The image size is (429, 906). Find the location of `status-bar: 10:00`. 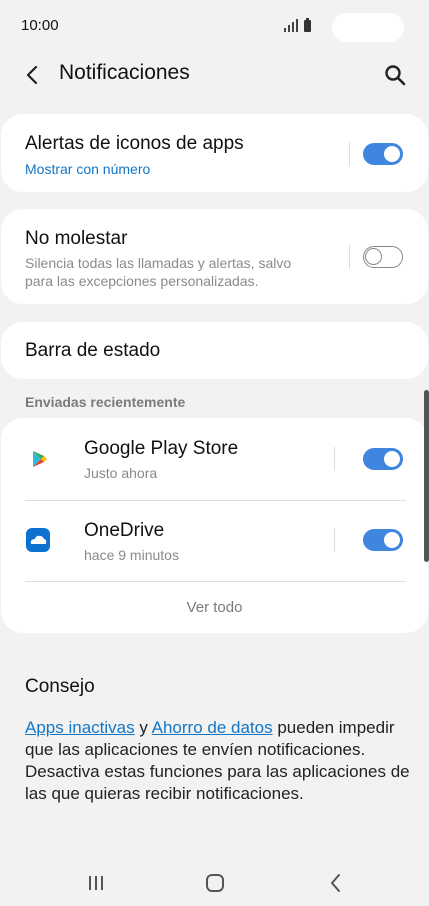

status-bar: 10:00 is located at coordinates (214, 26).